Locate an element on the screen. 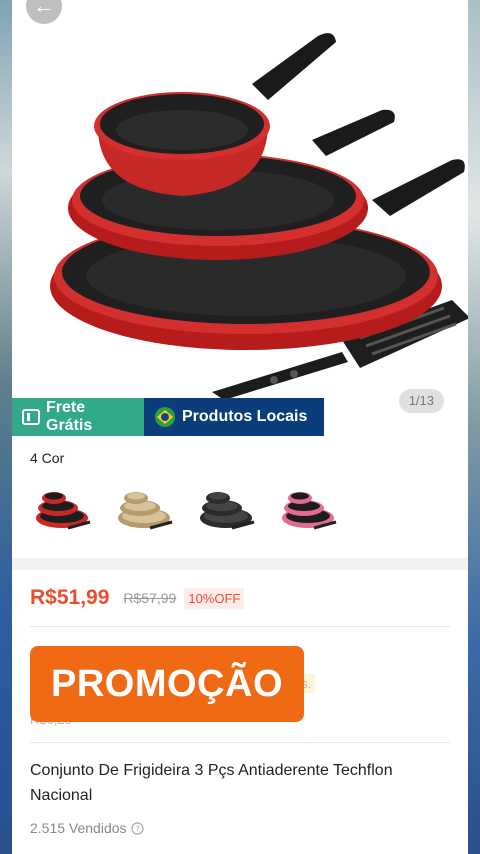  price-row: R$51,99 R$57,99 10%OFF is located at coordinates (137, 598).